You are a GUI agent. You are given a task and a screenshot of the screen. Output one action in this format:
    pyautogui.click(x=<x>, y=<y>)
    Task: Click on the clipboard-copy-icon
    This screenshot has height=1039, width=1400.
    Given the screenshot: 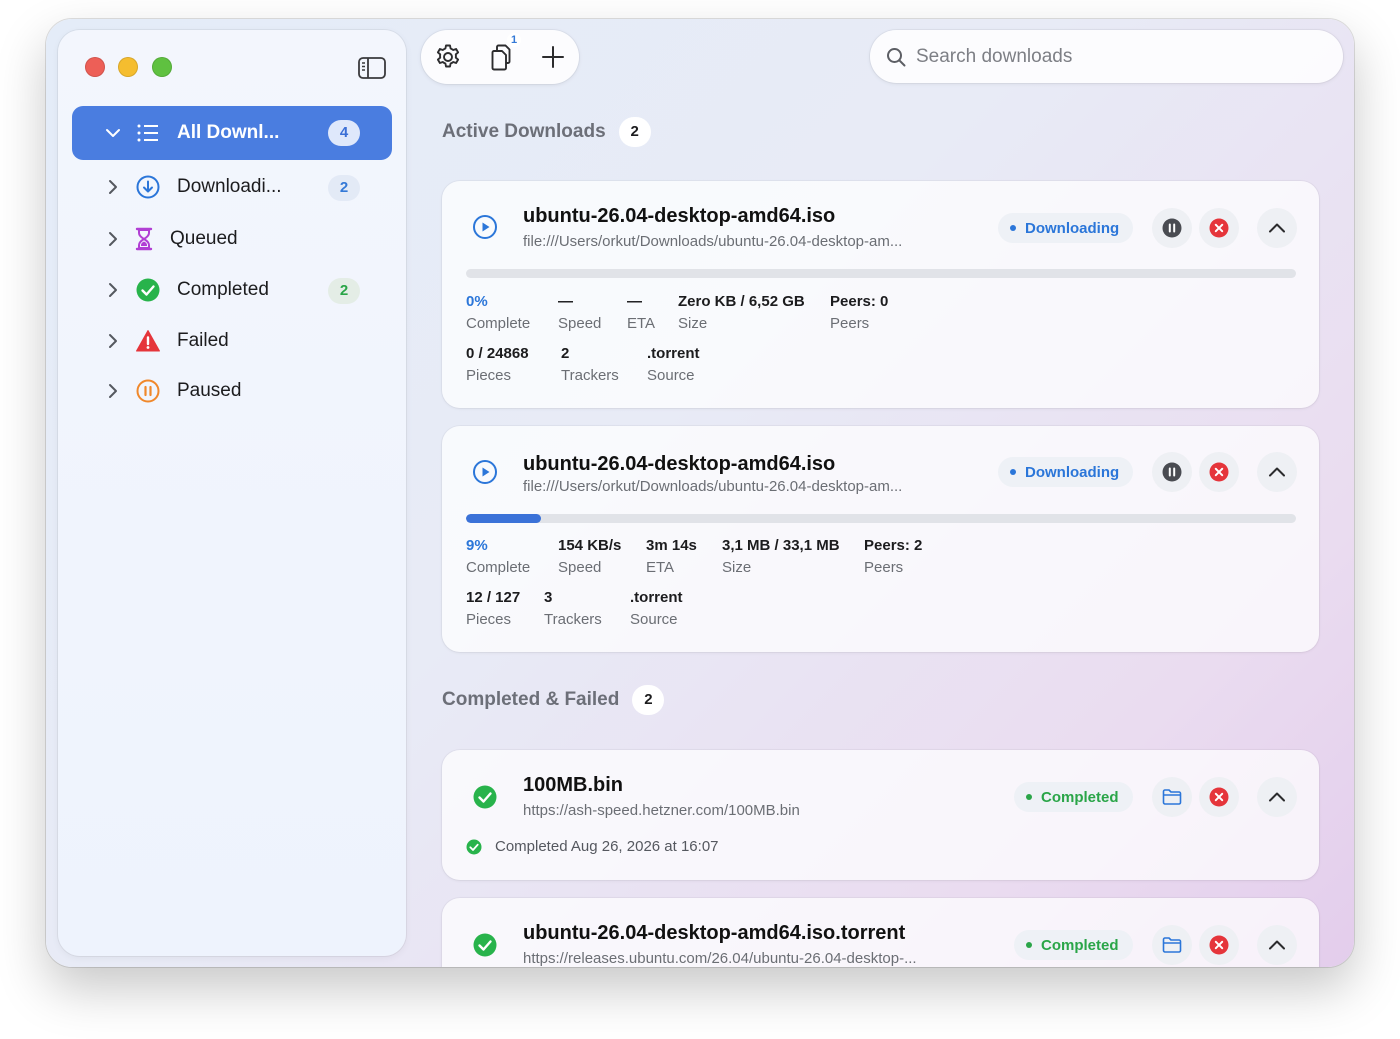 What is the action you would take?
    pyautogui.click(x=500, y=57)
    